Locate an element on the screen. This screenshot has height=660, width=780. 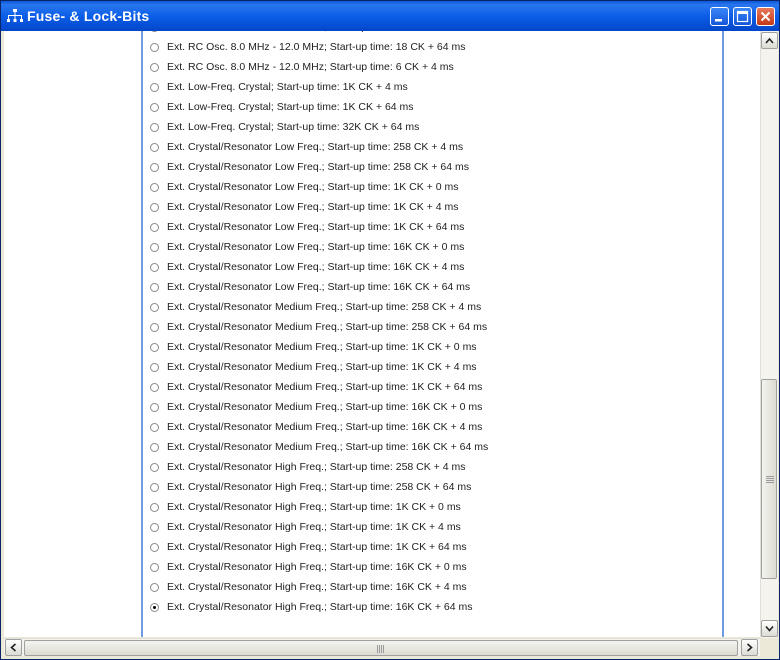
title-bar: Fuse- & Lock-Bits is located at coordinates (390, 16).